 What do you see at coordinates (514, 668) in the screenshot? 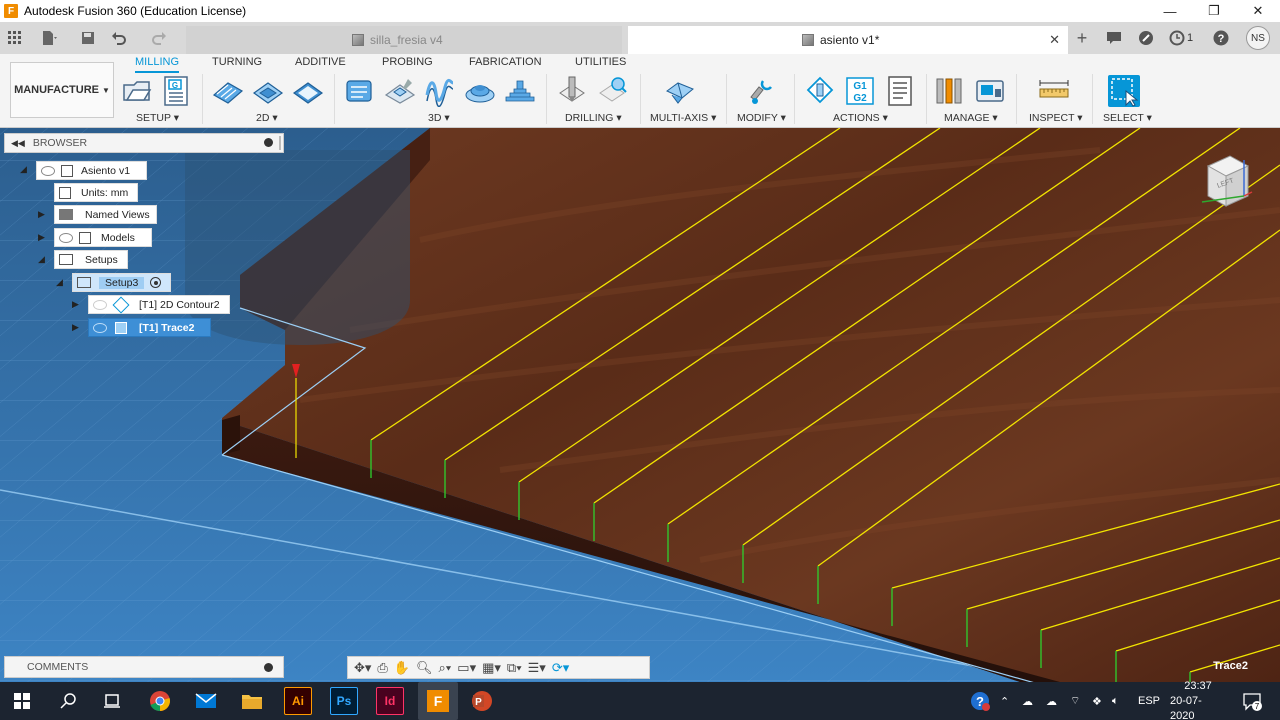
I see `viewports-icon: ⧉▾` at bounding box center [514, 668].